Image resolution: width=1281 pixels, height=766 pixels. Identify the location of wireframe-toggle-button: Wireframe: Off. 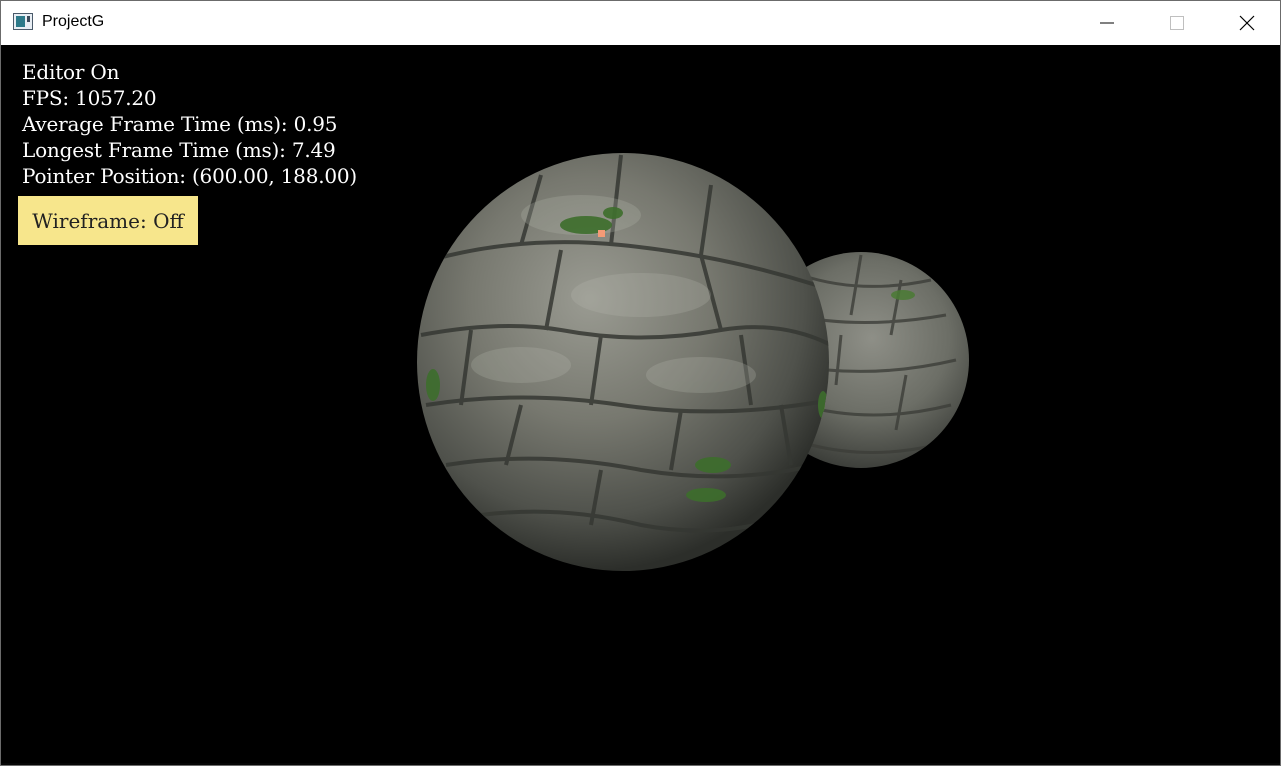
(108, 220).